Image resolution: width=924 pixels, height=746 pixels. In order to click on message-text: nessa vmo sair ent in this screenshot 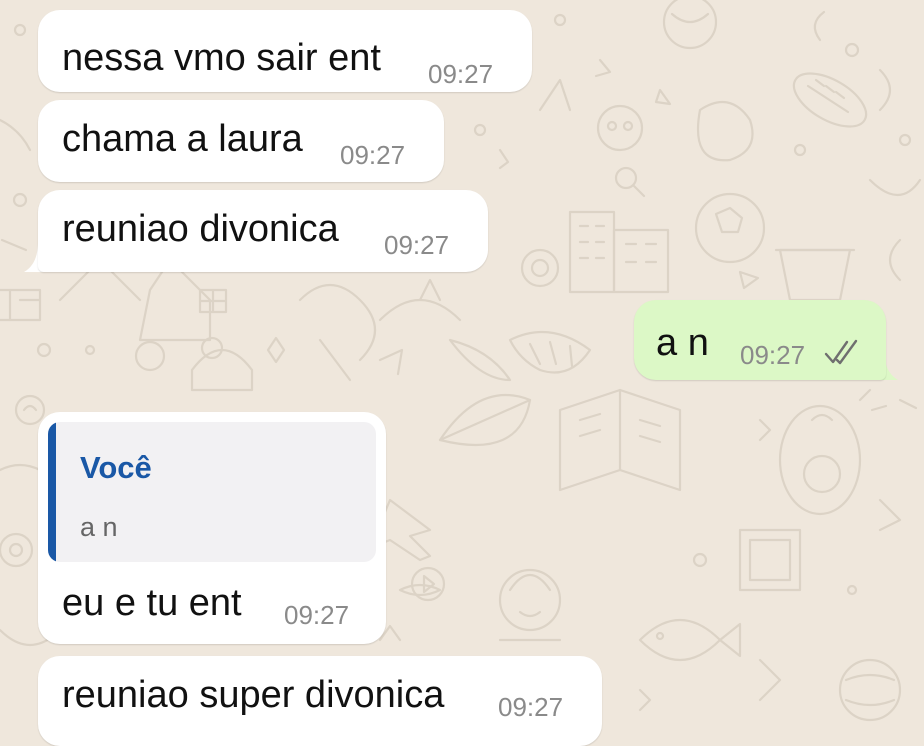, I will do `click(221, 58)`.